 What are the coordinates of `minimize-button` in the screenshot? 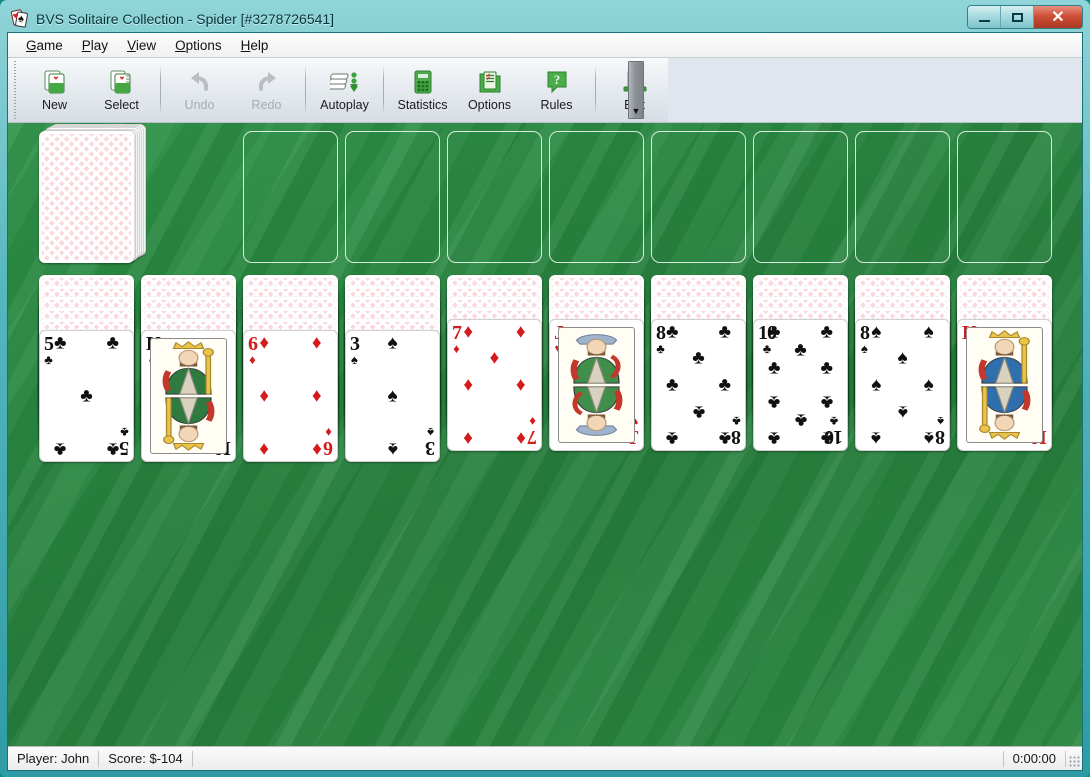 It's located at (984, 17).